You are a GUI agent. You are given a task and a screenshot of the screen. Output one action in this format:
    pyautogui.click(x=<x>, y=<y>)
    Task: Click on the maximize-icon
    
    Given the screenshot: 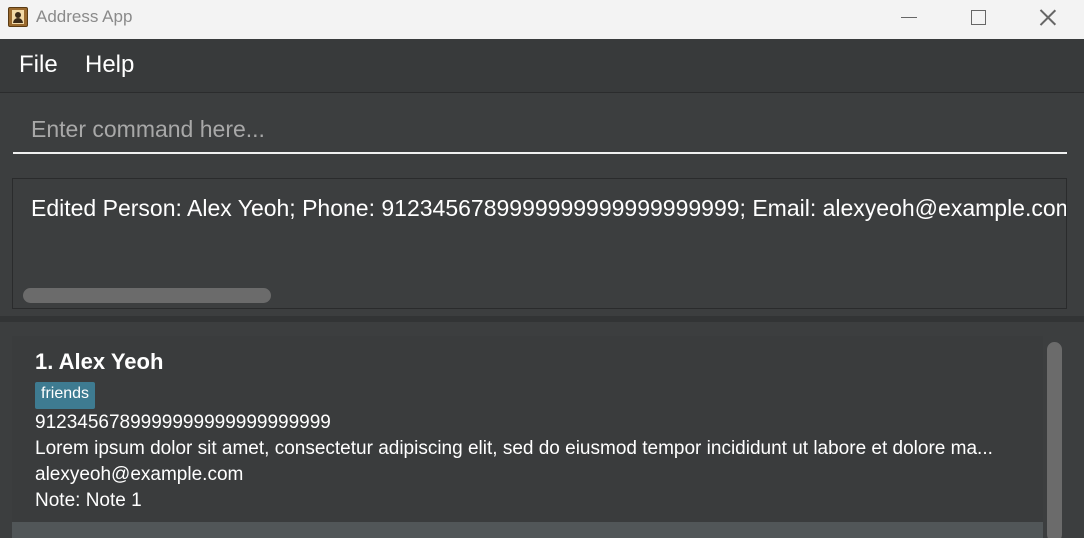 What is the action you would take?
    pyautogui.click(x=978, y=17)
    